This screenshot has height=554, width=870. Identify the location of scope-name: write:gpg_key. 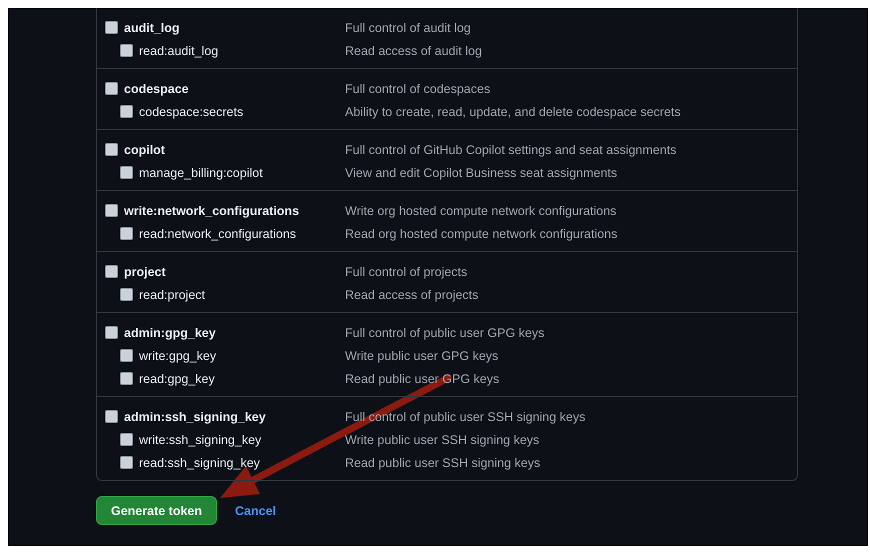
(177, 355).